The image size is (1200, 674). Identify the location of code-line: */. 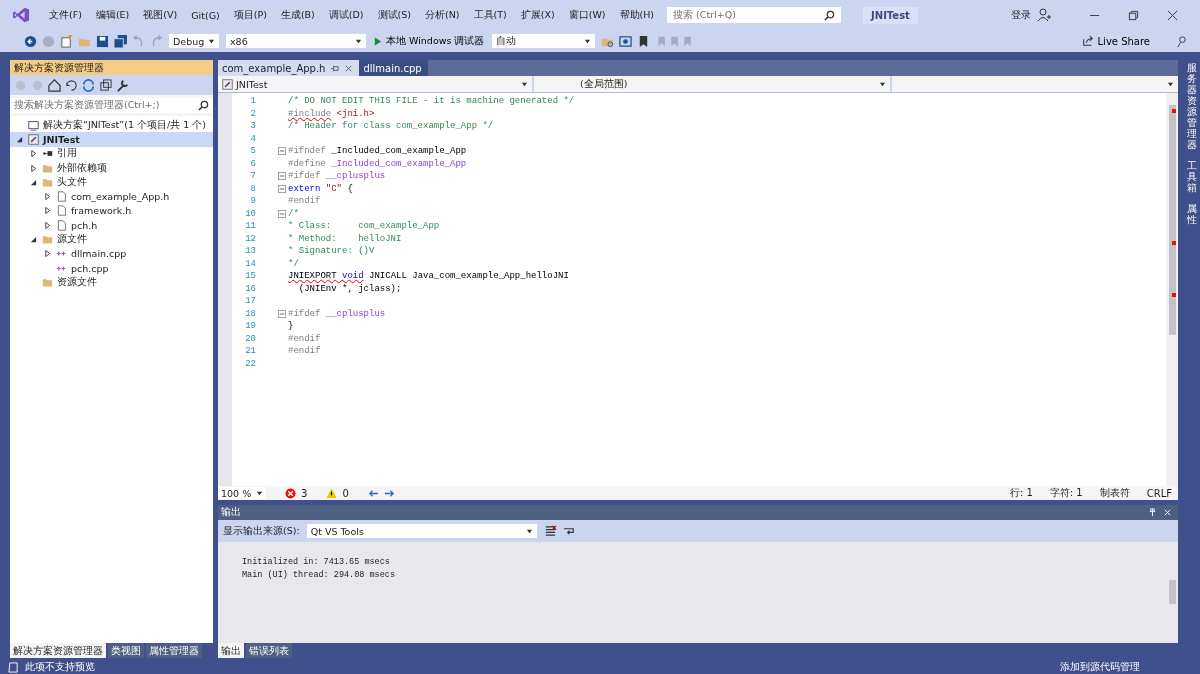
(293, 263).